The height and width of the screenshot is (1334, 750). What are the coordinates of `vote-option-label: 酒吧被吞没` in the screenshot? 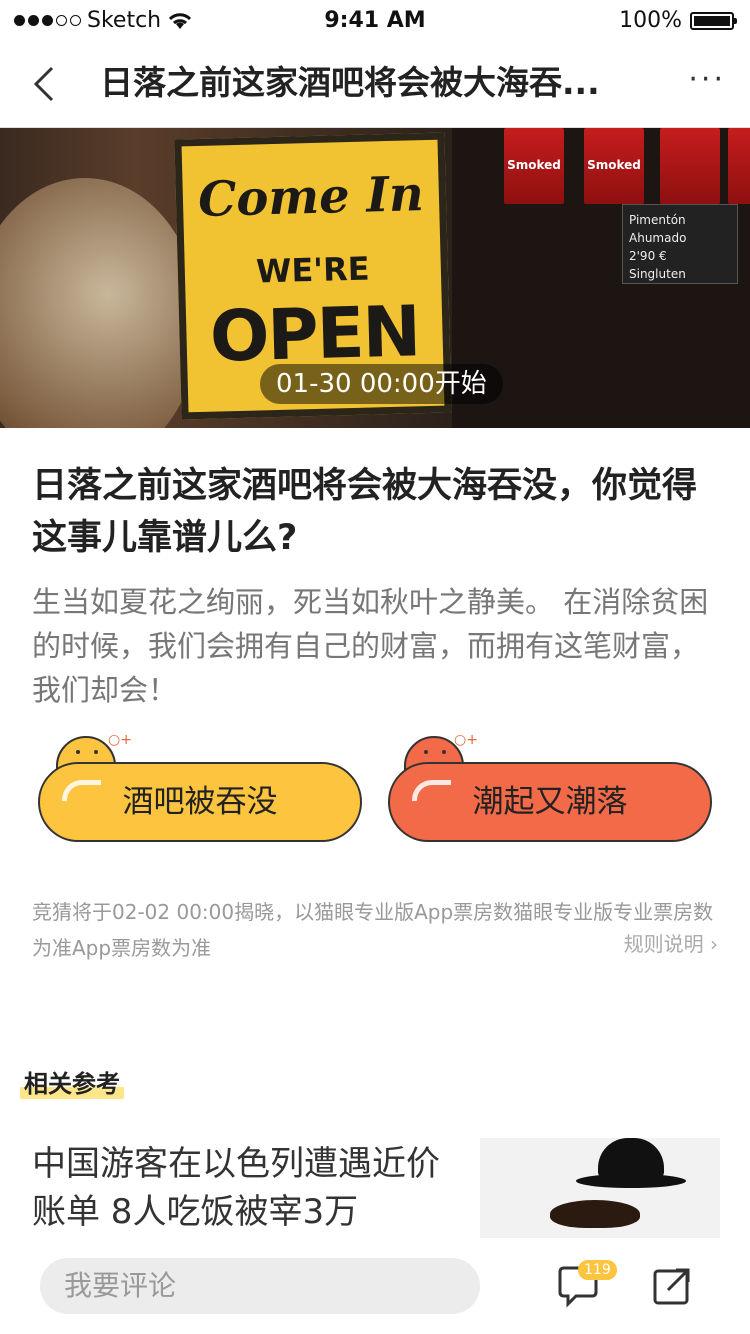 It's located at (200, 802).